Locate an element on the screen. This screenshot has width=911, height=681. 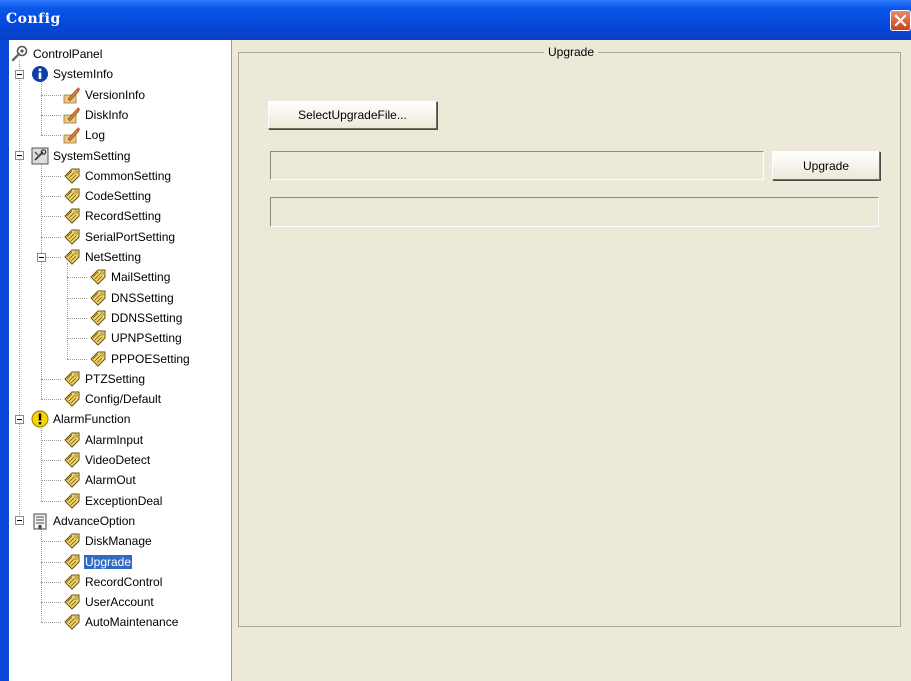
tree-item-label: PPPOESetting is located at coordinates (150, 358).